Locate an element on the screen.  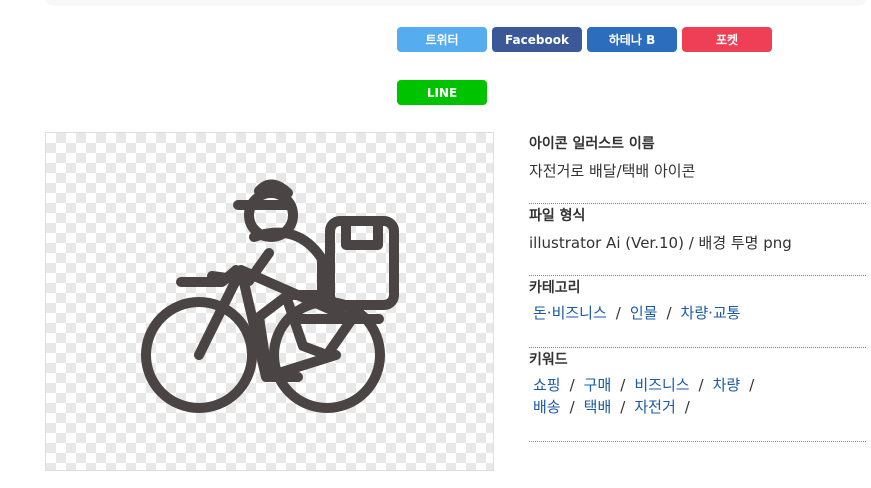
pocket-share-button: 포켓 is located at coordinates (727, 39).